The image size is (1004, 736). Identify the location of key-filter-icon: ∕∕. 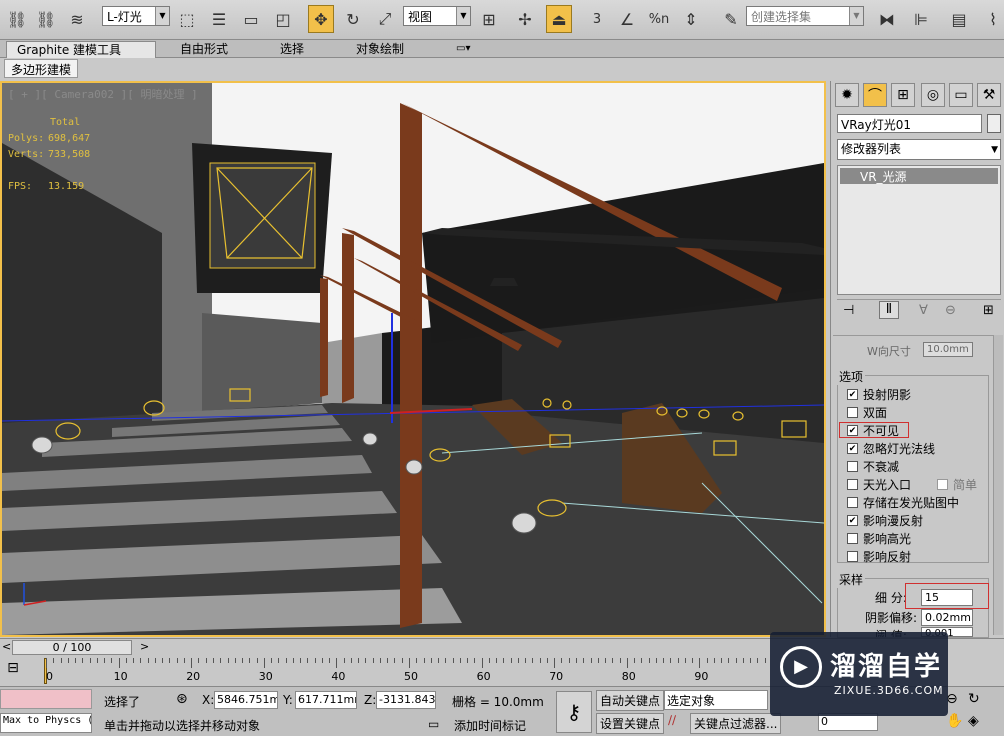
(672, 720).